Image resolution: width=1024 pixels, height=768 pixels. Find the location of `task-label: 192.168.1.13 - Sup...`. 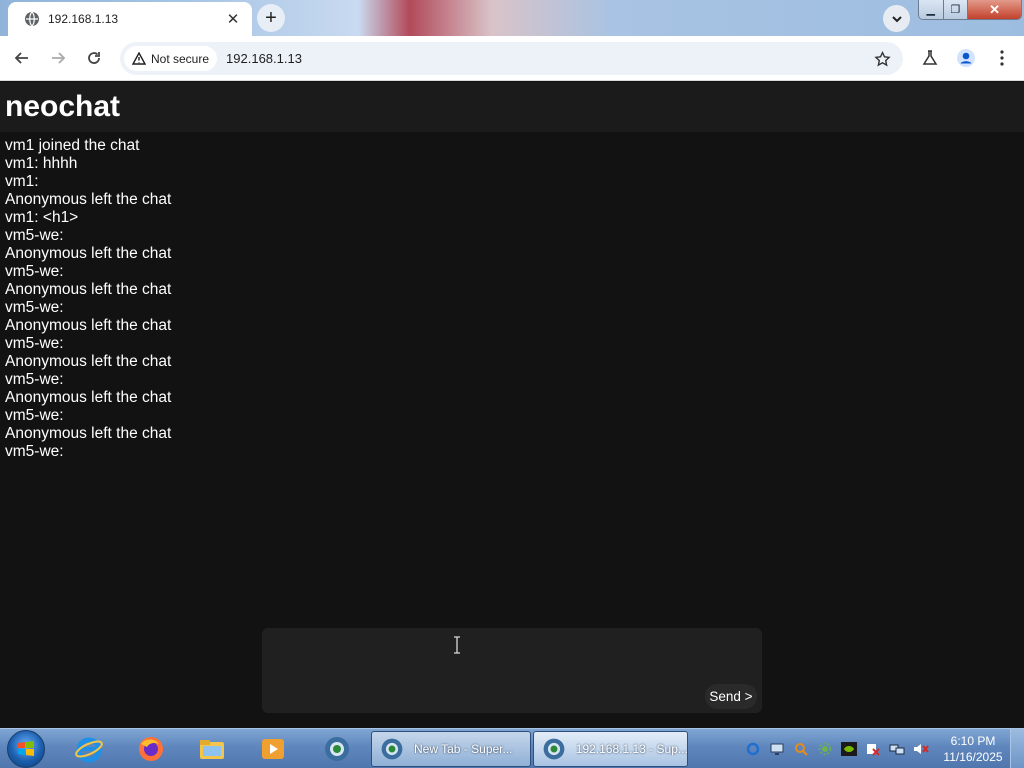

task-label: 192.168.1.13 - Sup... is located at coordinates (631, 749).